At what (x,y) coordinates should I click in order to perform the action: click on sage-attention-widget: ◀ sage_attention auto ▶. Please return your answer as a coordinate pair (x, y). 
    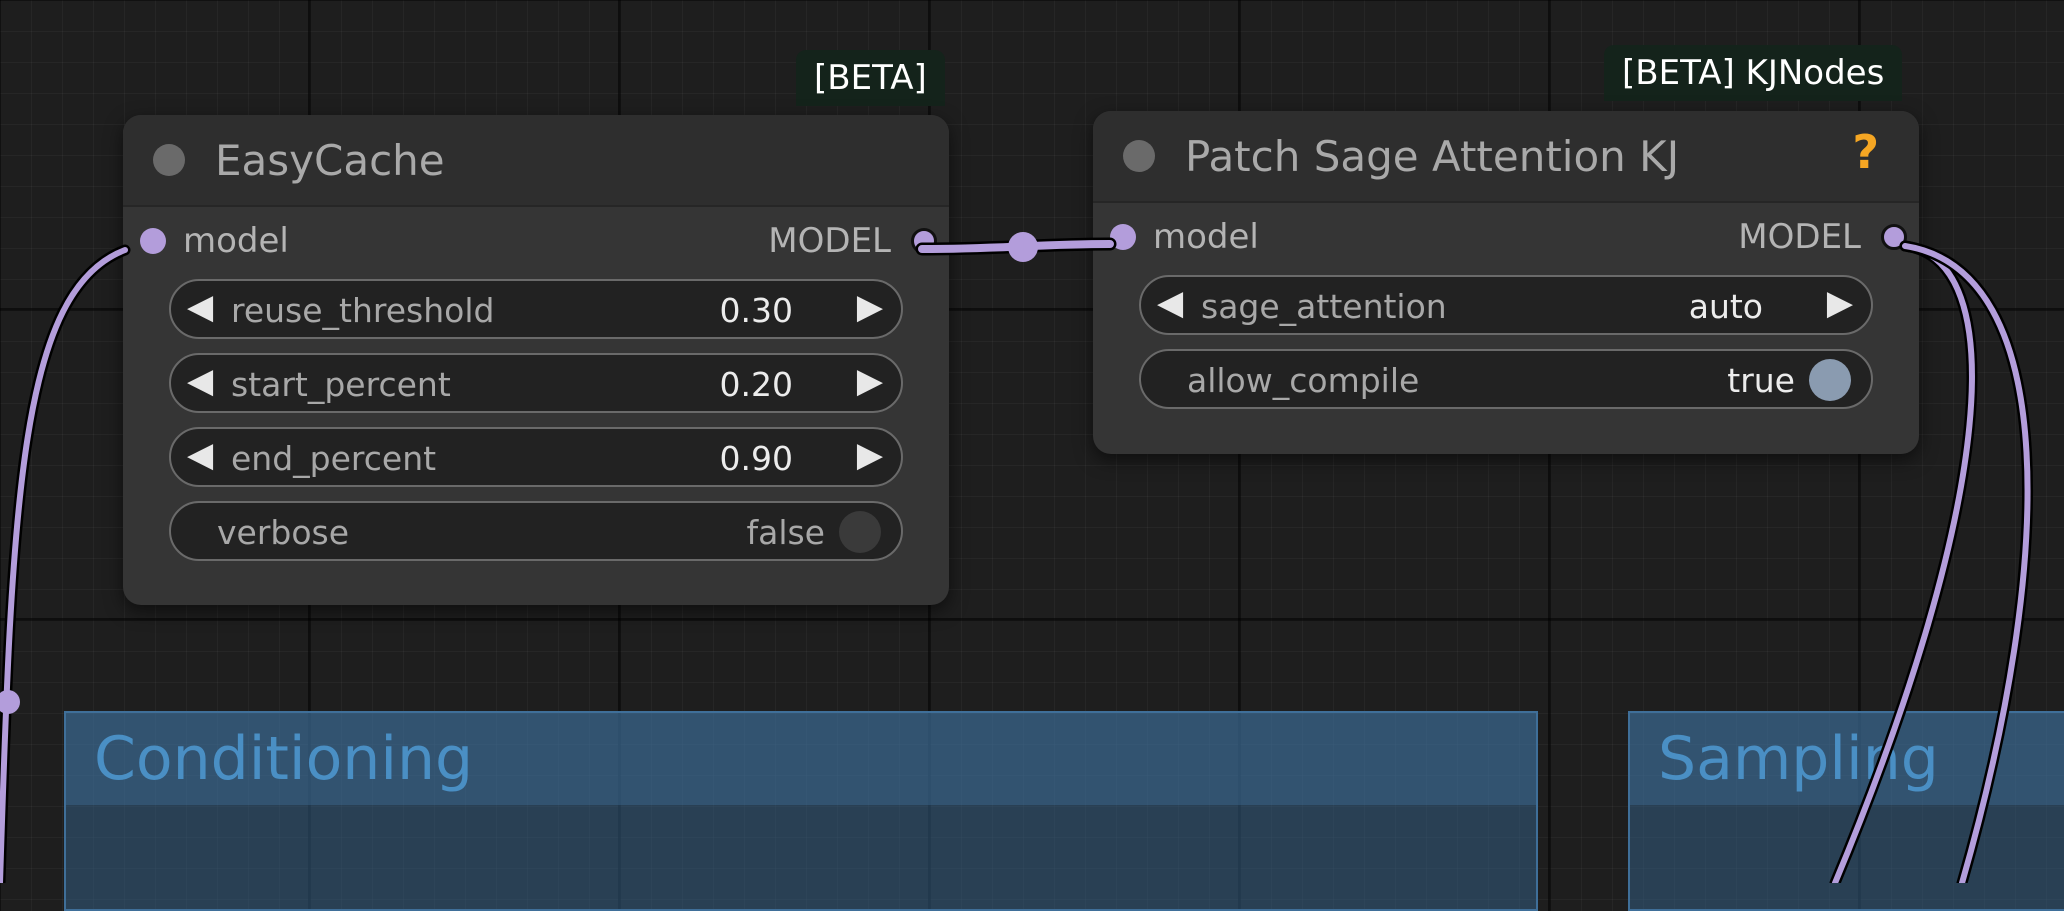
    Looking at the image, I should click on (1506, 305).